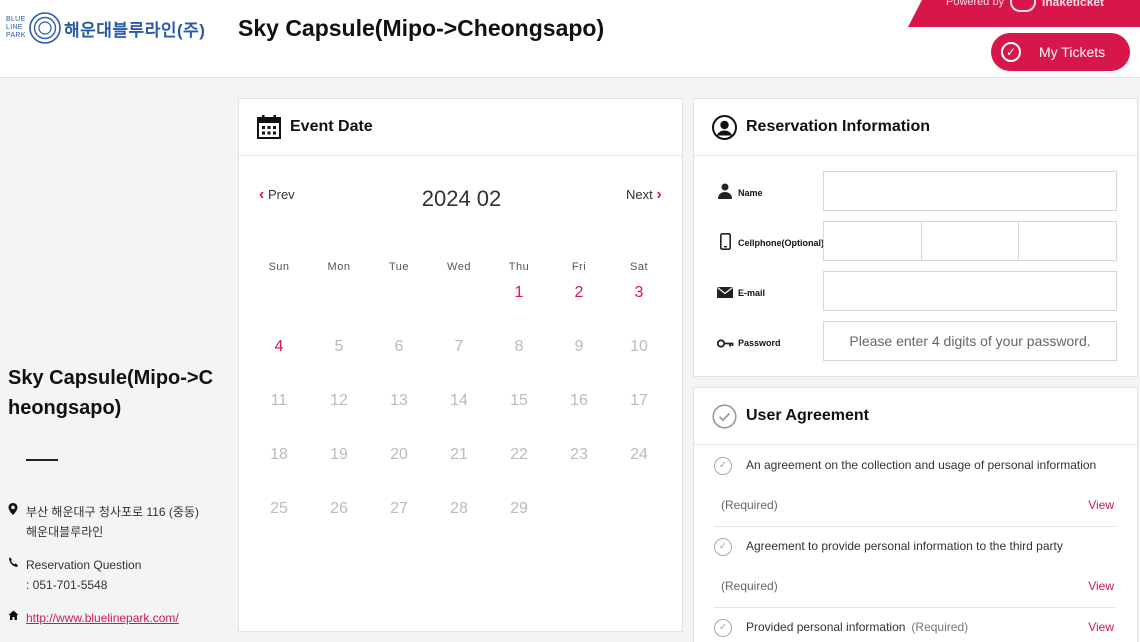  Describe the element at coordinates (838, 126) in the screenshot. I see `reservation-info-title: Reservation Information` at that location.